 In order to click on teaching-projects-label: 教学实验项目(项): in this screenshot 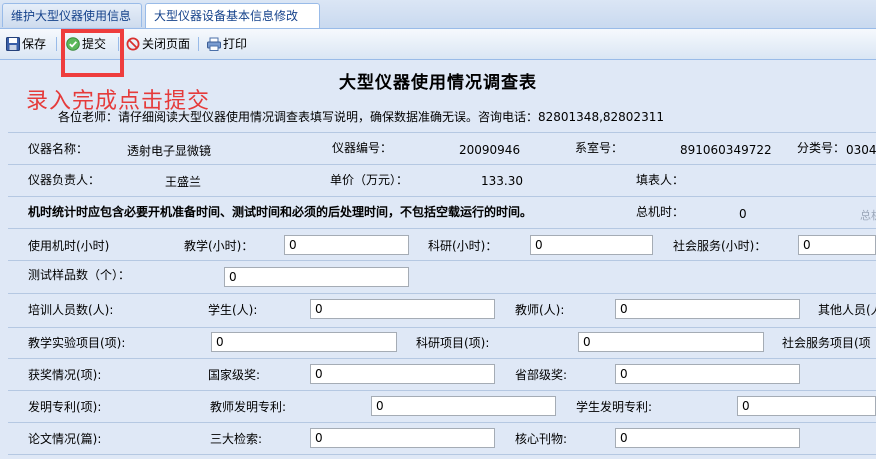, I will do `click(77, 343)`.